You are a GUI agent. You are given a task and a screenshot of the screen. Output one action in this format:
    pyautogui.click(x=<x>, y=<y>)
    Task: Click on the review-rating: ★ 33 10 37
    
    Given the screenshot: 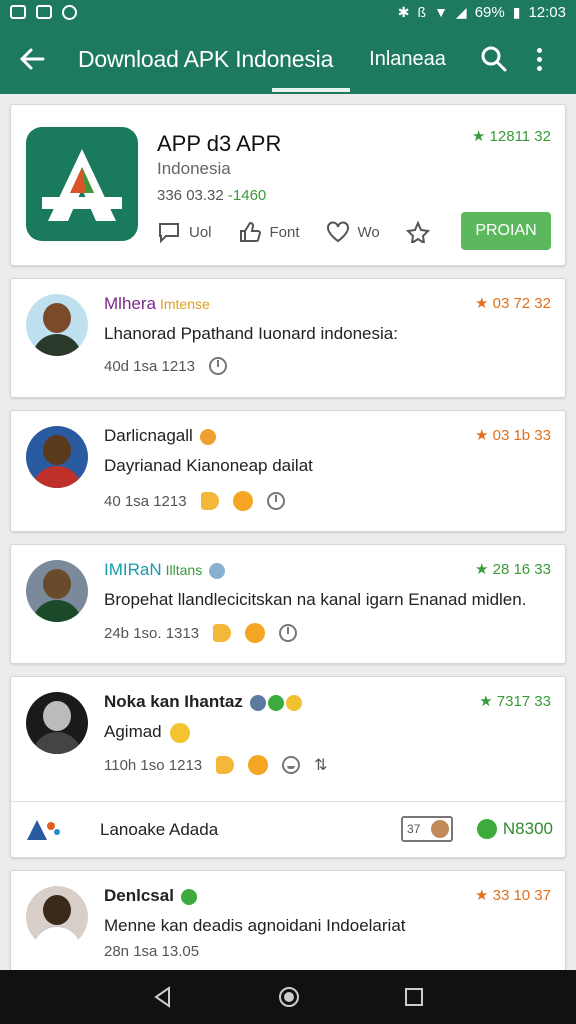 What is the action you would take?
    pyautogui.click(x=512, y=895)
    